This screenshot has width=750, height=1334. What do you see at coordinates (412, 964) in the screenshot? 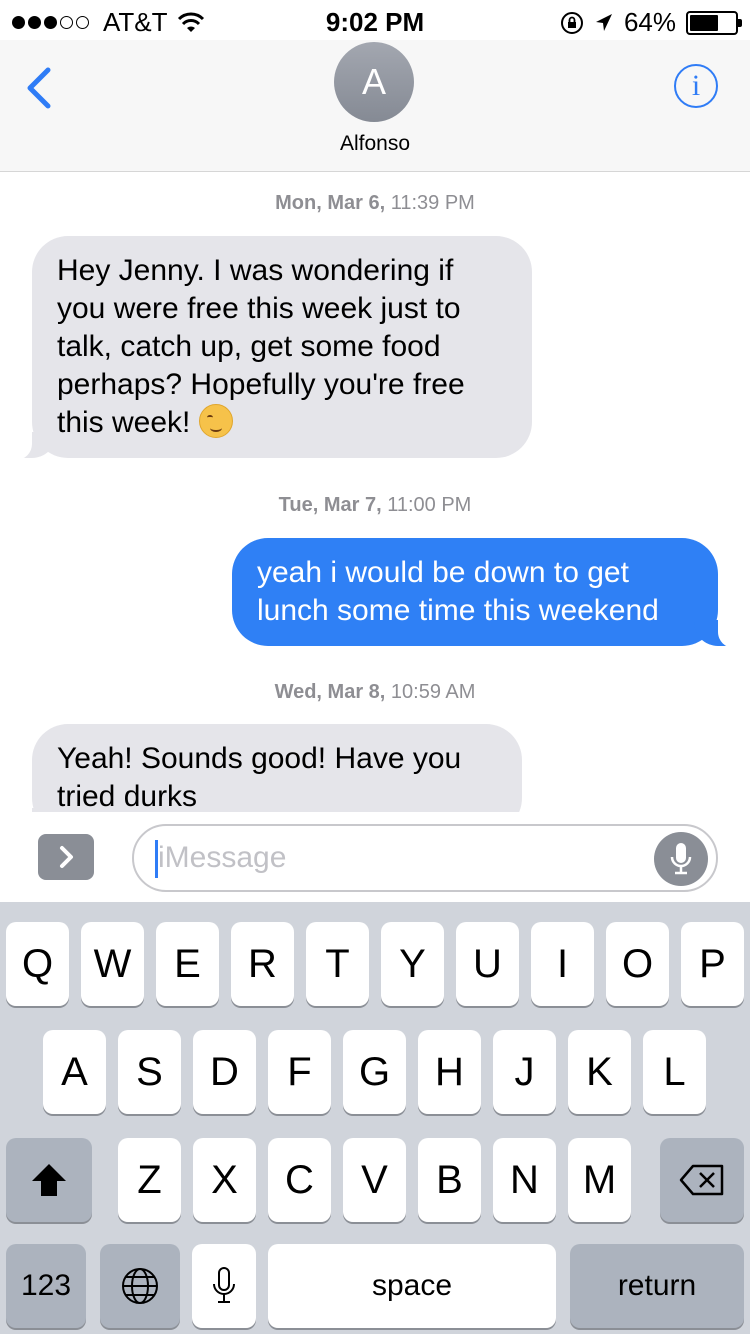
I see `key-y: Y` at bounding box center [412, 964].